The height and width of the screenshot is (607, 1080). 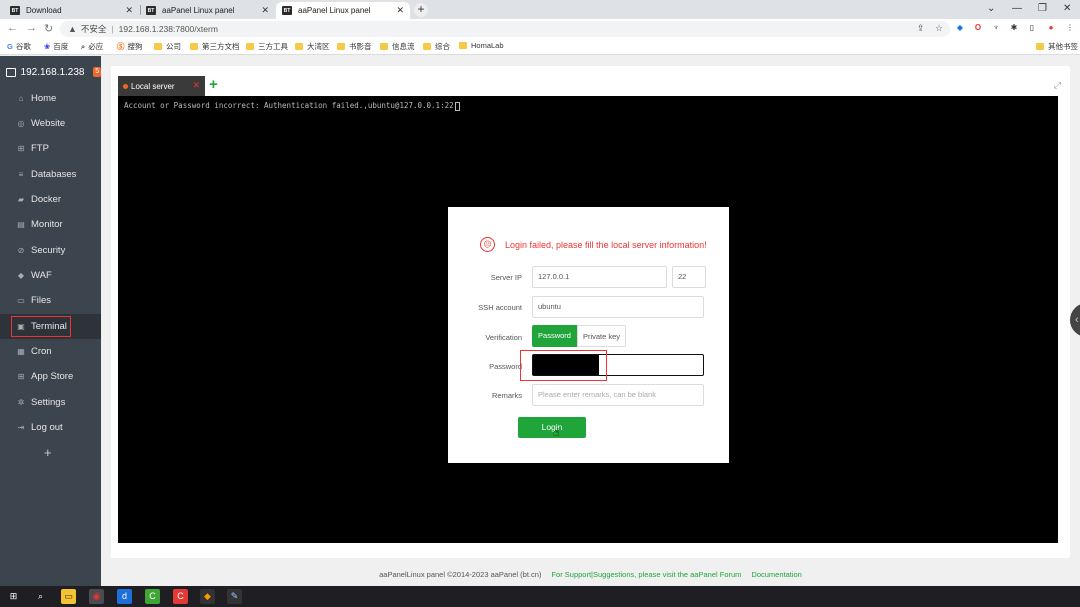 What do you see at coordinates (207, 596) in the screenshot?
I see `app-diamond-icon: ◆` at bounding box center [207, 596].